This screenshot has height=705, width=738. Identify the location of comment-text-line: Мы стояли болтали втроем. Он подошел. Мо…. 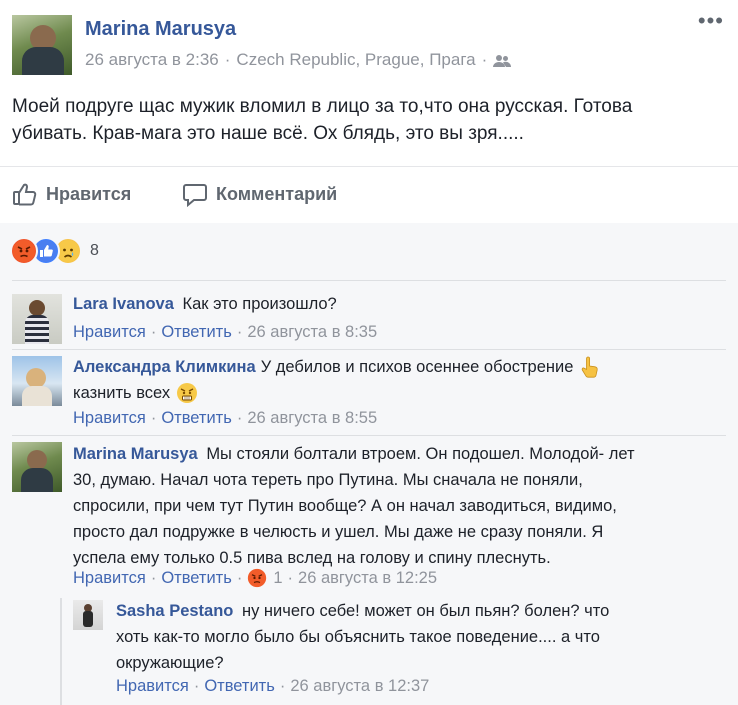
(420, 454).